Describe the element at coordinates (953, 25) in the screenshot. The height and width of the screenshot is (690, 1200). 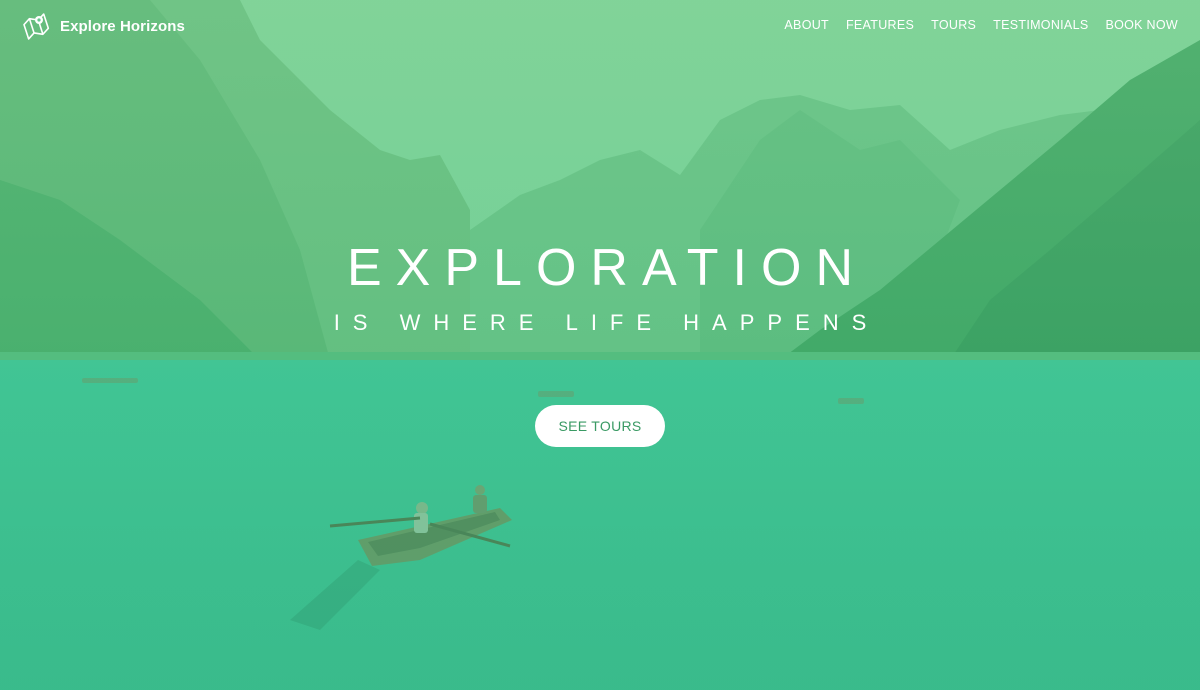
I see `nav-link-tours: TOURS` at that location.